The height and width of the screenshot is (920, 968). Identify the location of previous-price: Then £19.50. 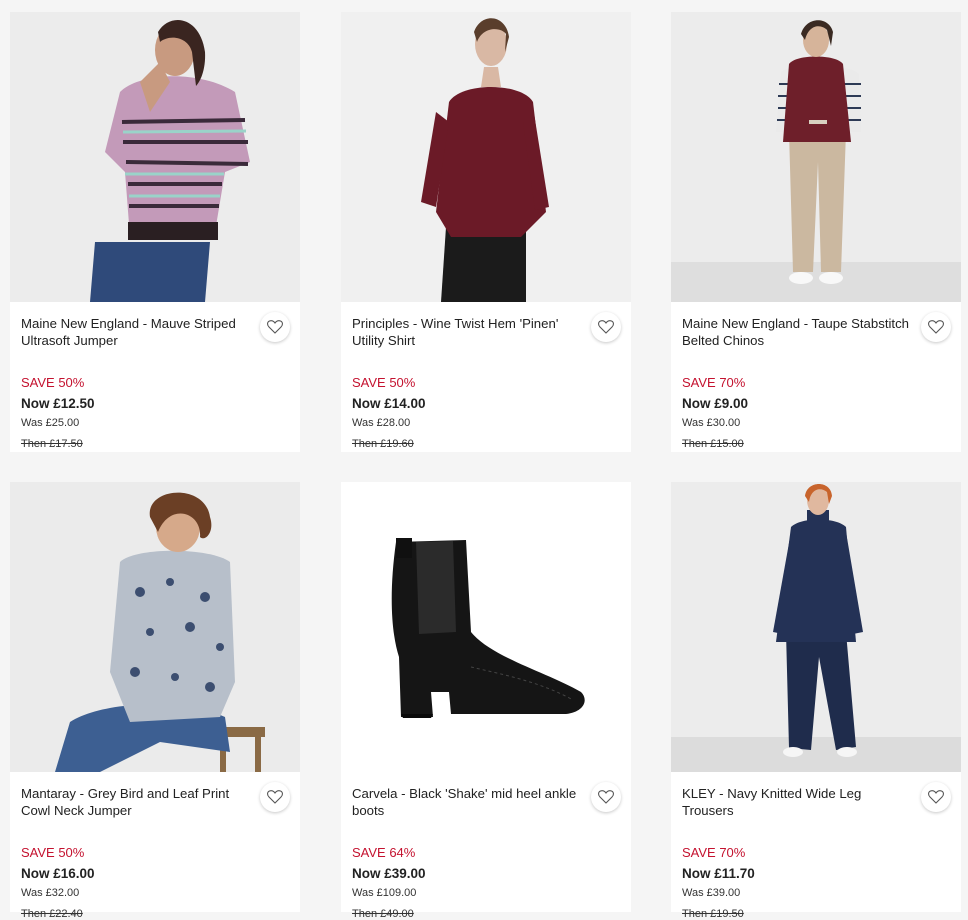
(713, 914).